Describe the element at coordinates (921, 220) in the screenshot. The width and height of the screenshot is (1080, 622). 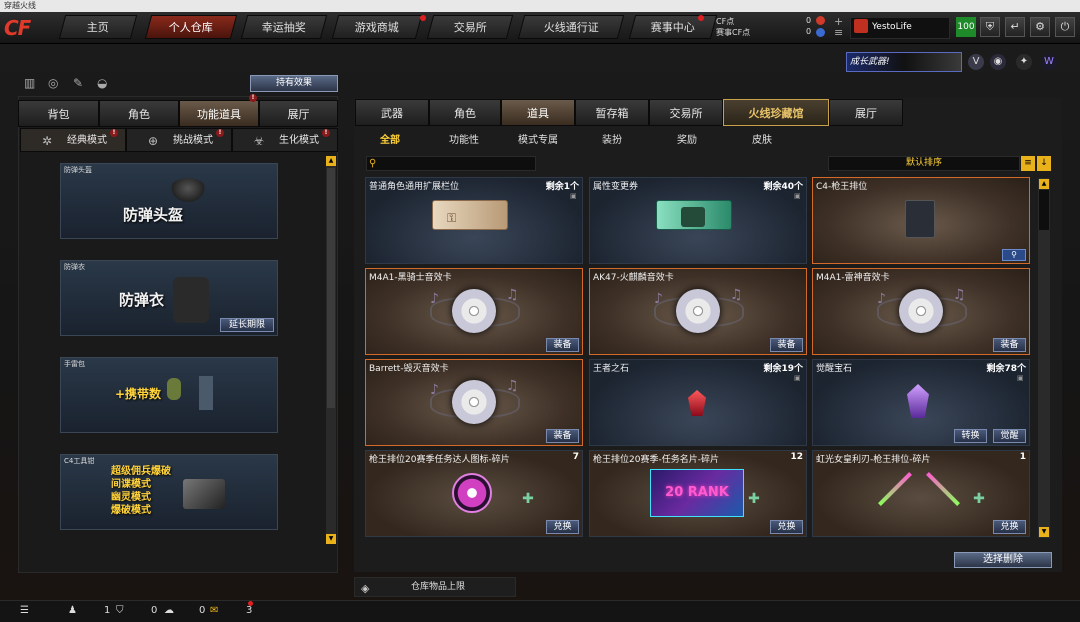
I see `item-card: C4-枪王排位 ⚲` at that location.